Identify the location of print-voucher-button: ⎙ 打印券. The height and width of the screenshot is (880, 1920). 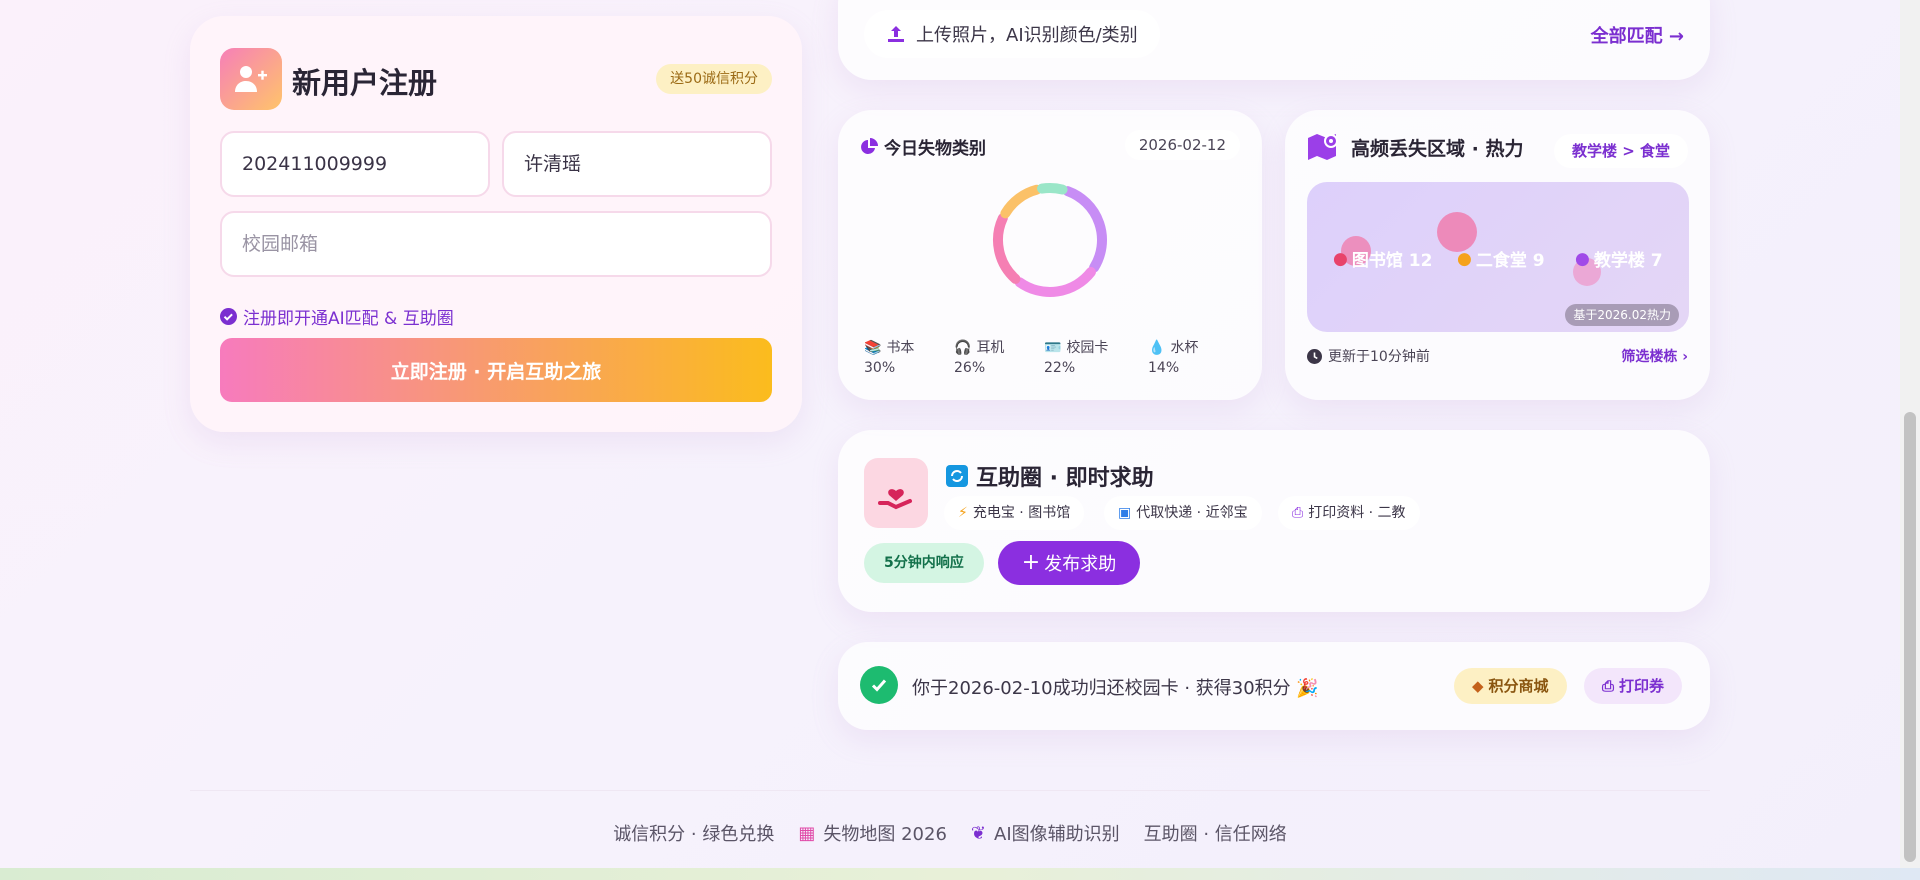
(1633, 686).